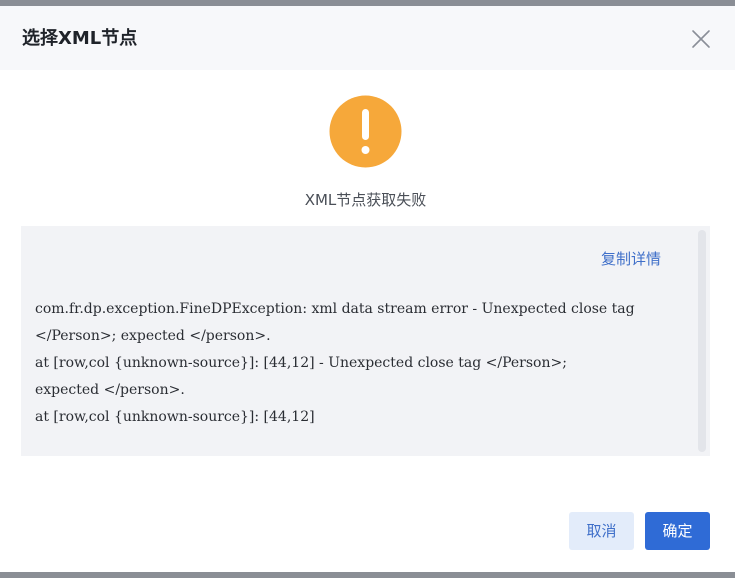  Describe the element at coordinates (153, 336) in the screenshot. I see `error-line: </Person>; expected </person>.` at that location.